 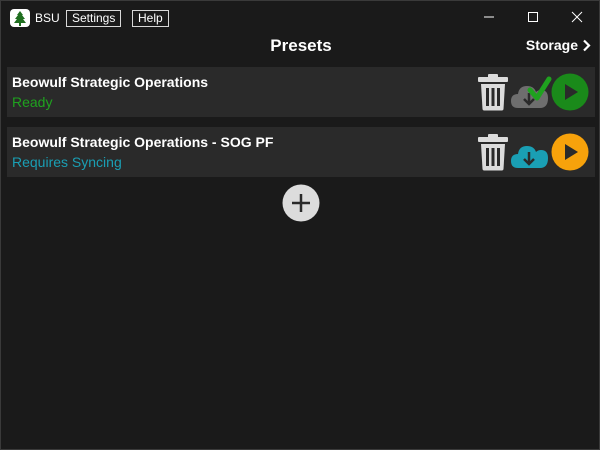 I want to click on app-title: BSU, so click(x=47, y=18).